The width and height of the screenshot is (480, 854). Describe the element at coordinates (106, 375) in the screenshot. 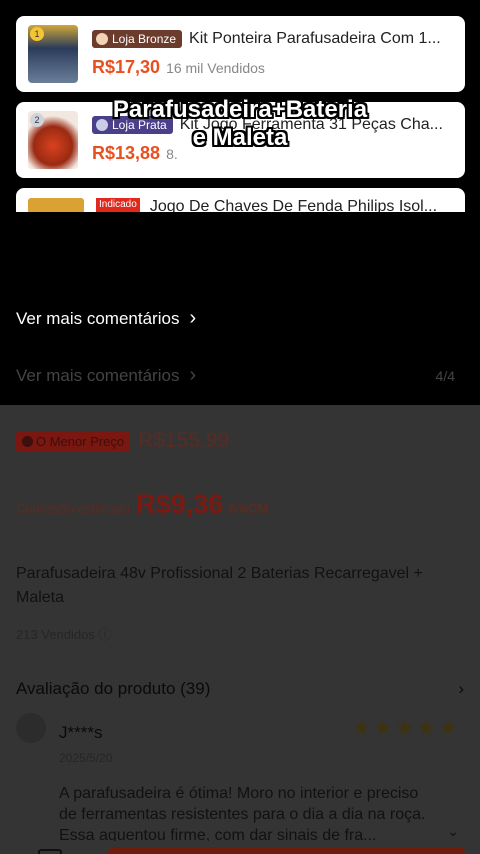

I see `see-more-comments-link-dim: Ver mais comentários ›` at that location.